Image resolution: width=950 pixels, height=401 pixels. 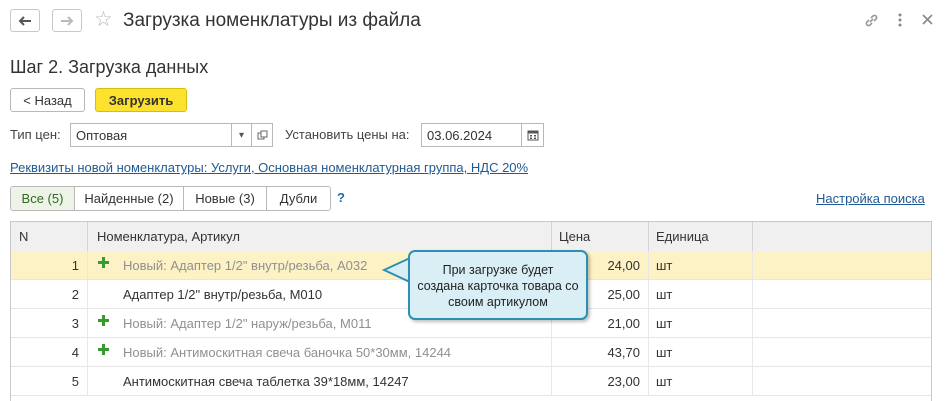 What do you see at coordinates (129, 198) in the screenshot?
I see `tab-found: Найденные (2)` at bounding box center [129, 198].